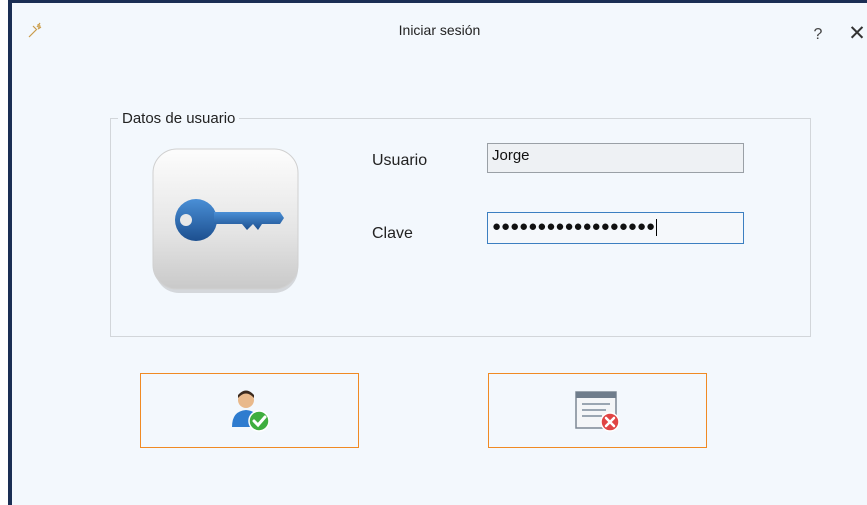  I want to click on user-check-icon, so click(250, 411).